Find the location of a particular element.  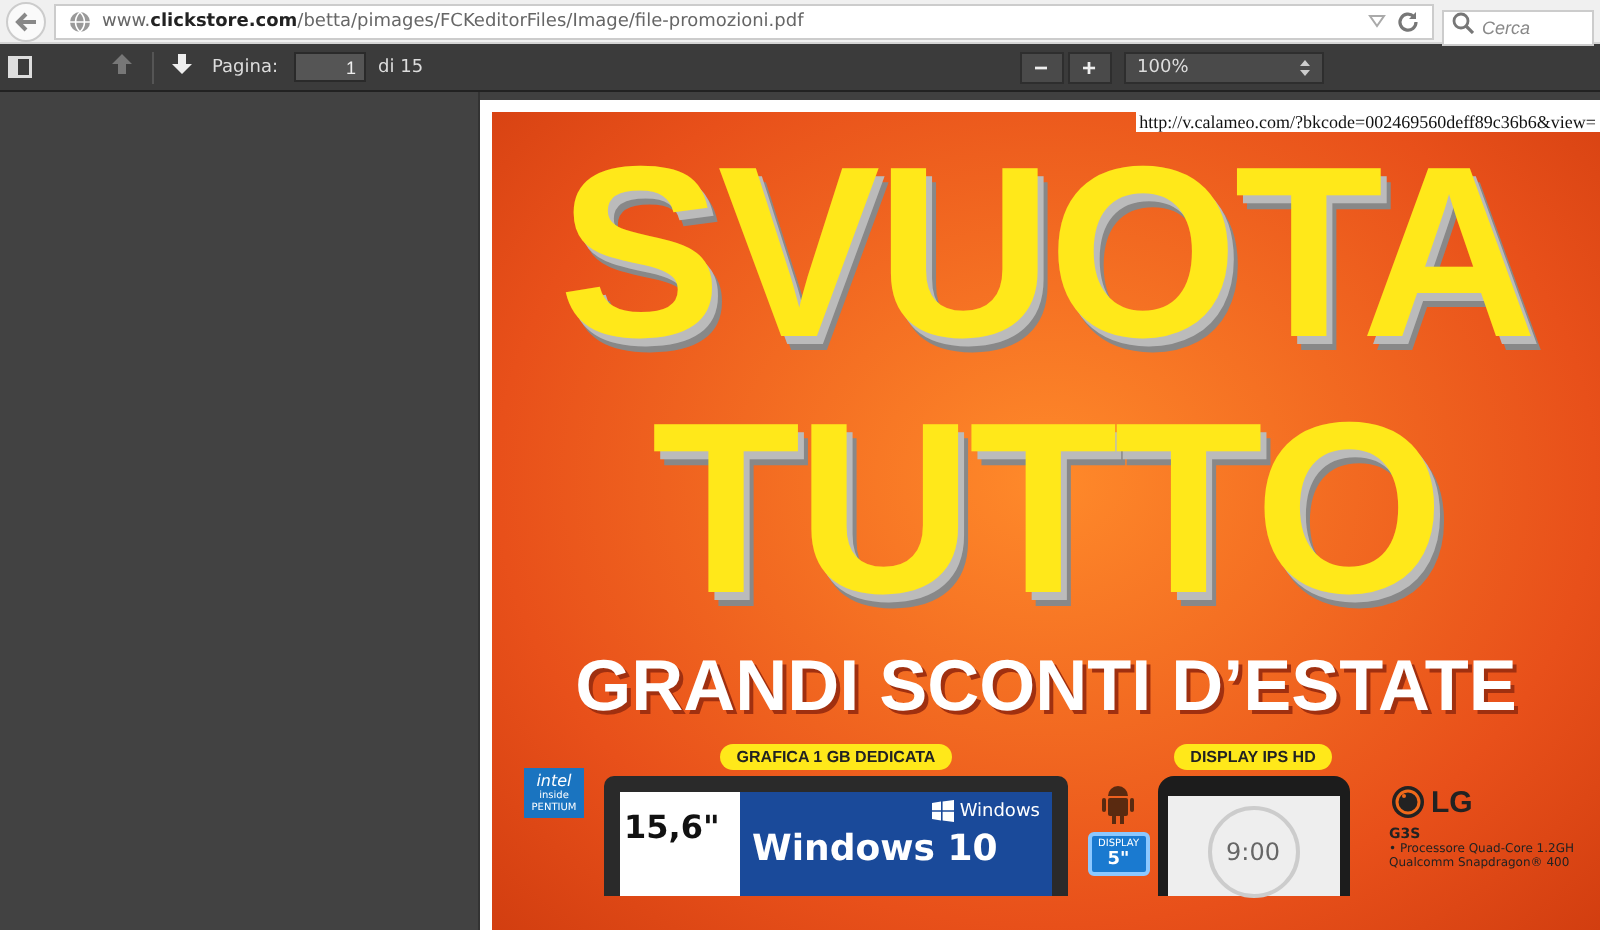

windows-logo-icon is located at coordinates (942, 811).